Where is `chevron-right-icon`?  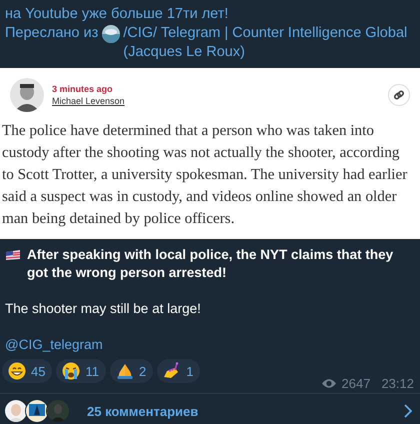 chevron-right-icon is located at coordinates (408, 411).